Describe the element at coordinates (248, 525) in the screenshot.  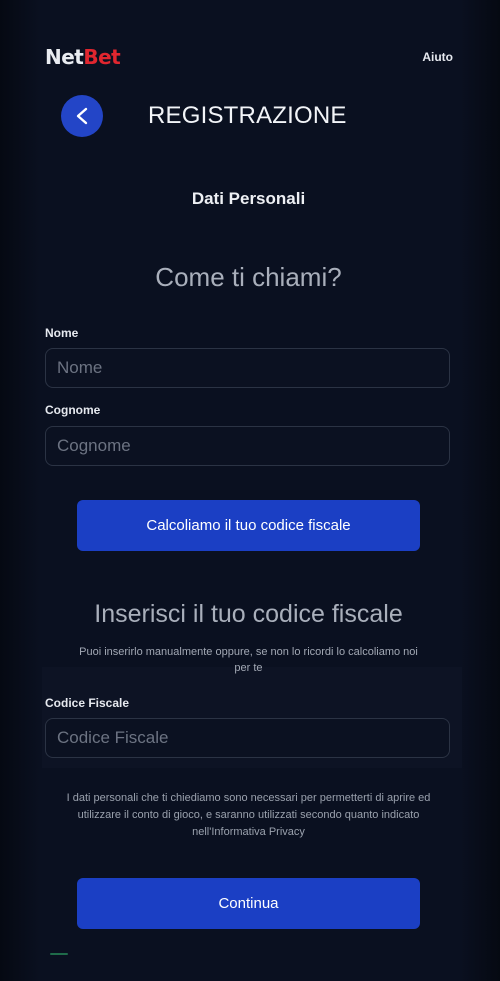
I see `calculate-fiscal-code-button: Calcoliamo il tuo codice fiscale` at that location.